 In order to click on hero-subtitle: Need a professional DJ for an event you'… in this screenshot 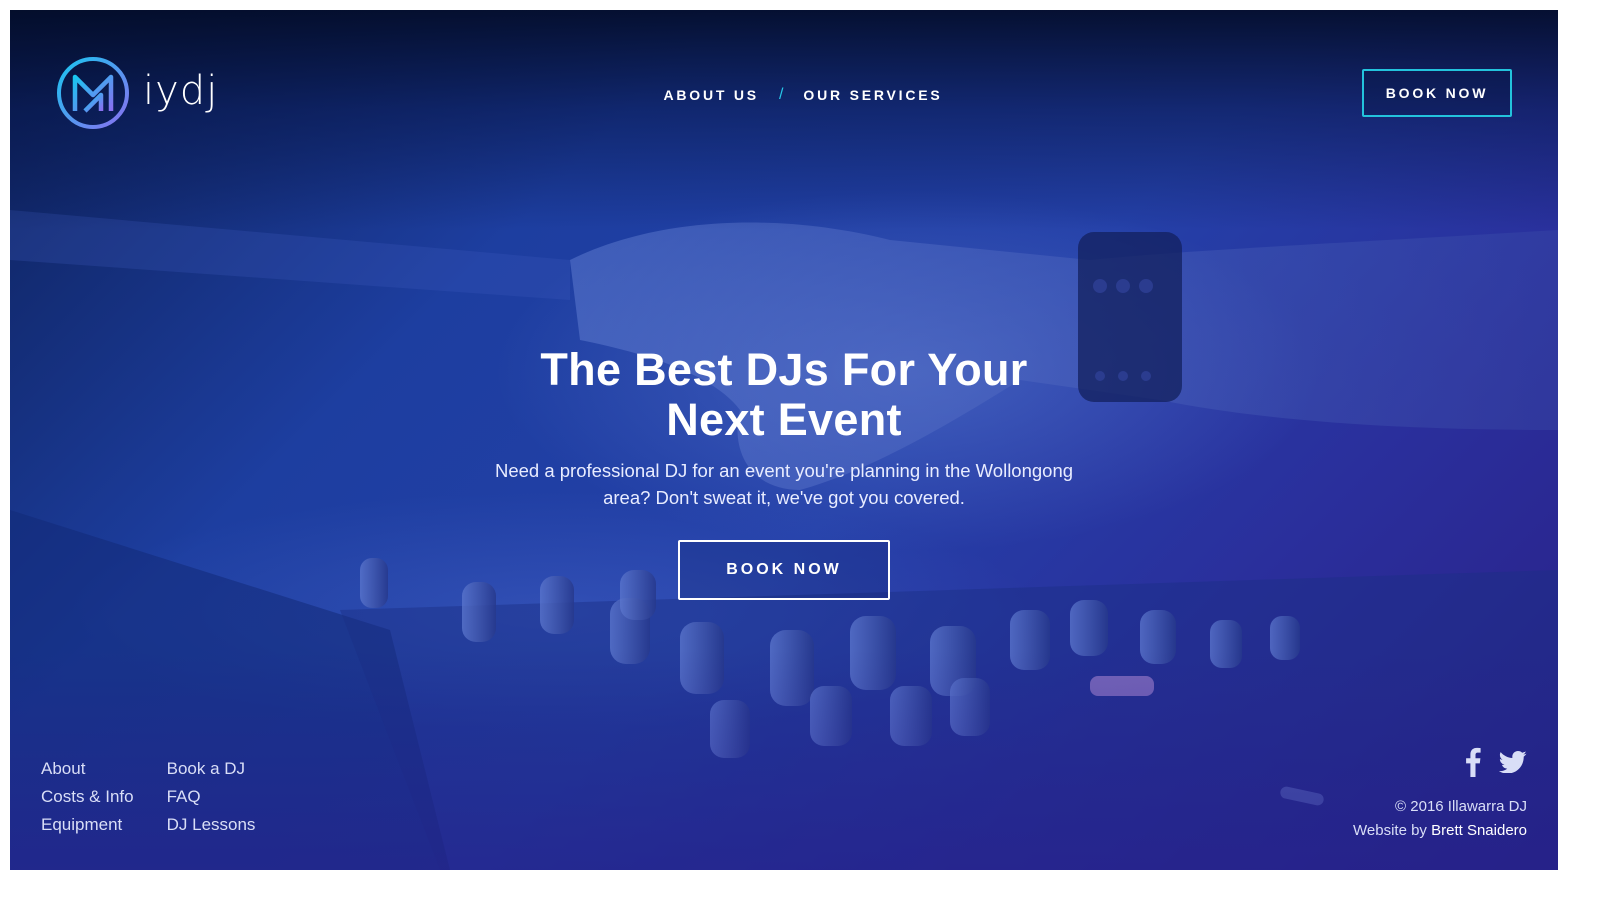, I will do `click(784, 484)`.